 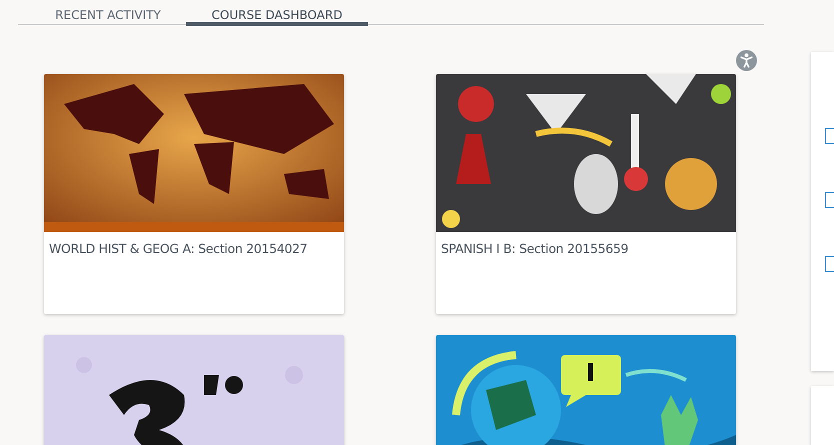 What do you see at coordinates (277, 13) in the screenshot?
I see `tab: COURSE DASHBOARD` at bounding box center [277, 13].